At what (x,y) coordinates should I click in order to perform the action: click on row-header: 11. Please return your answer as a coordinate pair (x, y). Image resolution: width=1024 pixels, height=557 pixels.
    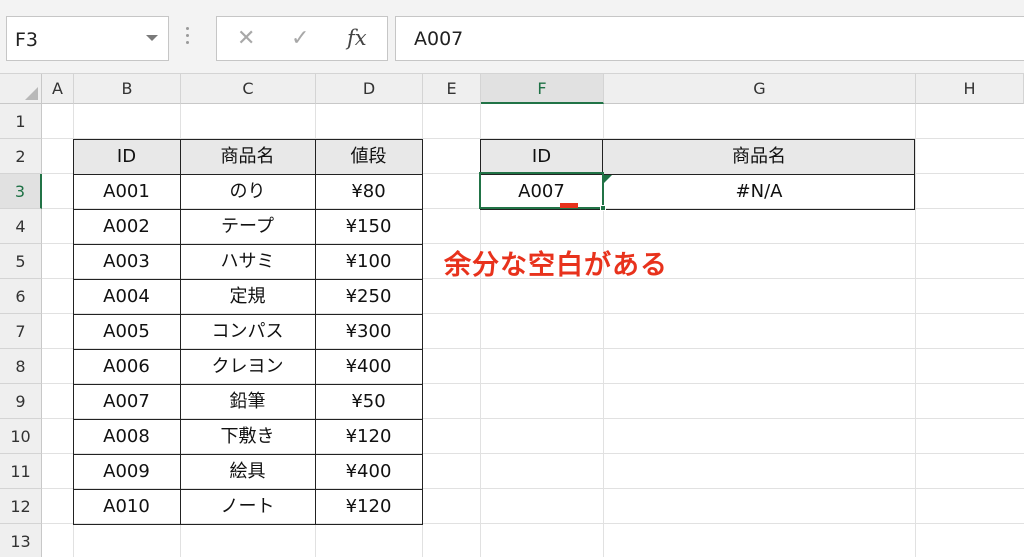
    Looking at the image, I should click on (21, 471).